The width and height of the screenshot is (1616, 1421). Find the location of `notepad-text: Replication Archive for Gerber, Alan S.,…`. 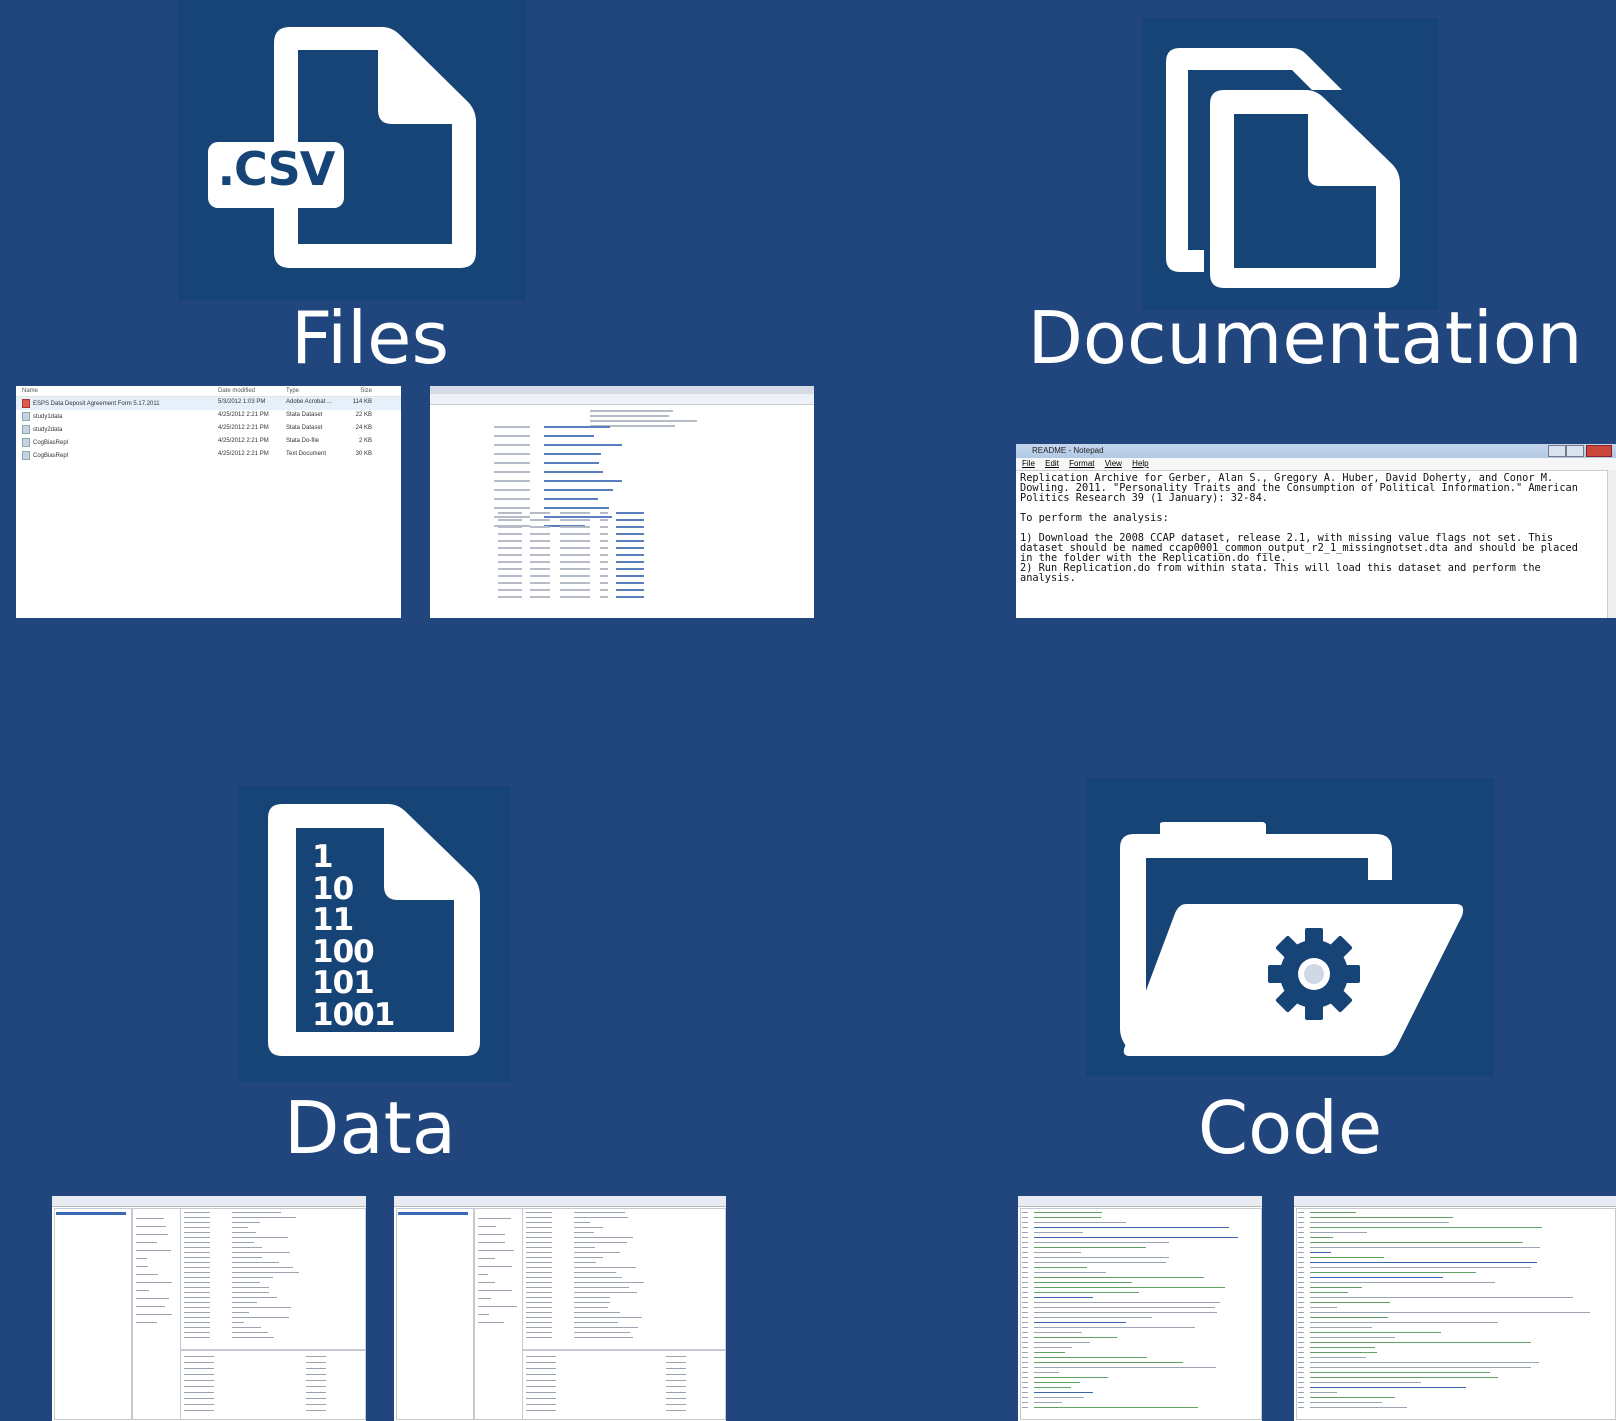

notepad-text: Replication Archive for Gerber, Alan S.,… is located at coordinates (1316, 528).